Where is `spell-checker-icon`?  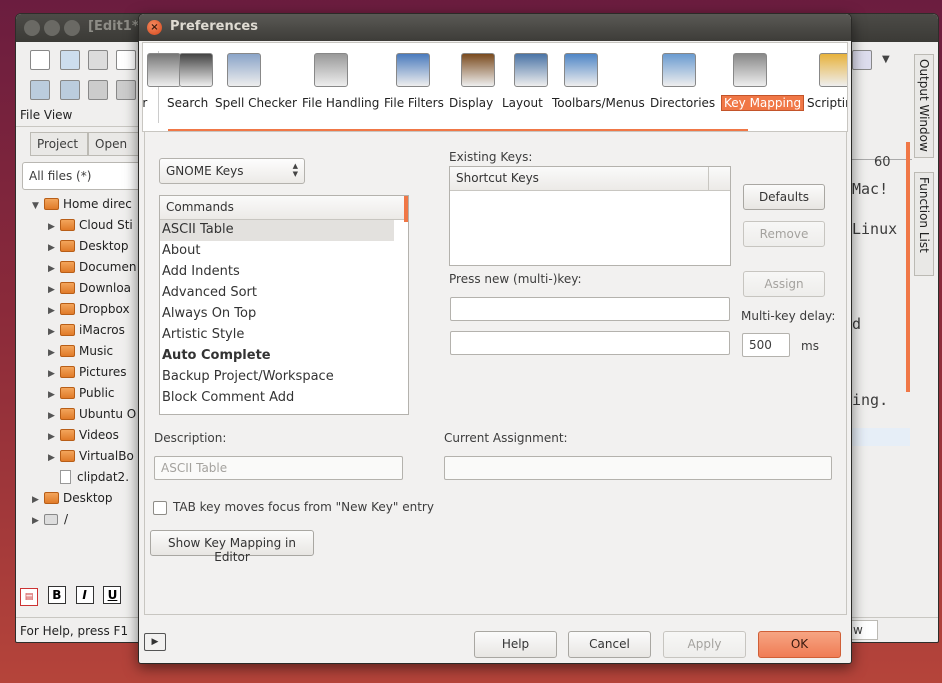
spell-checker-icon is located at coordinates (244, 70).